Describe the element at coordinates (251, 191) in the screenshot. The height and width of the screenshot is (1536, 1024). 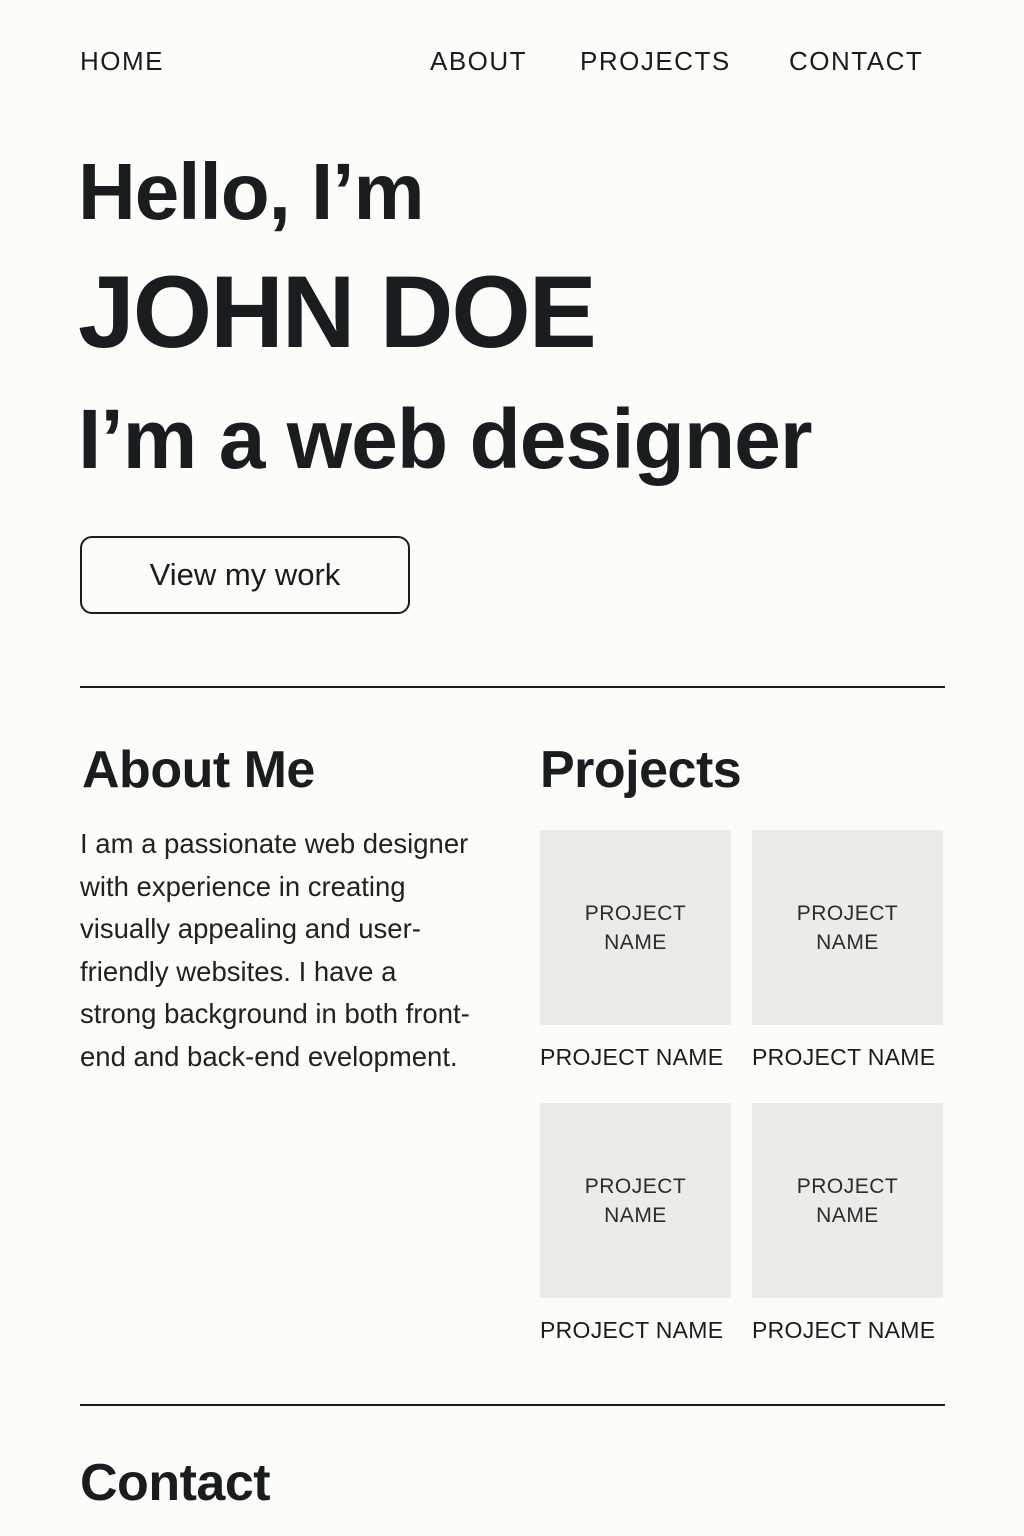
I see `hero-greeting: Hello, I’m` at that location.